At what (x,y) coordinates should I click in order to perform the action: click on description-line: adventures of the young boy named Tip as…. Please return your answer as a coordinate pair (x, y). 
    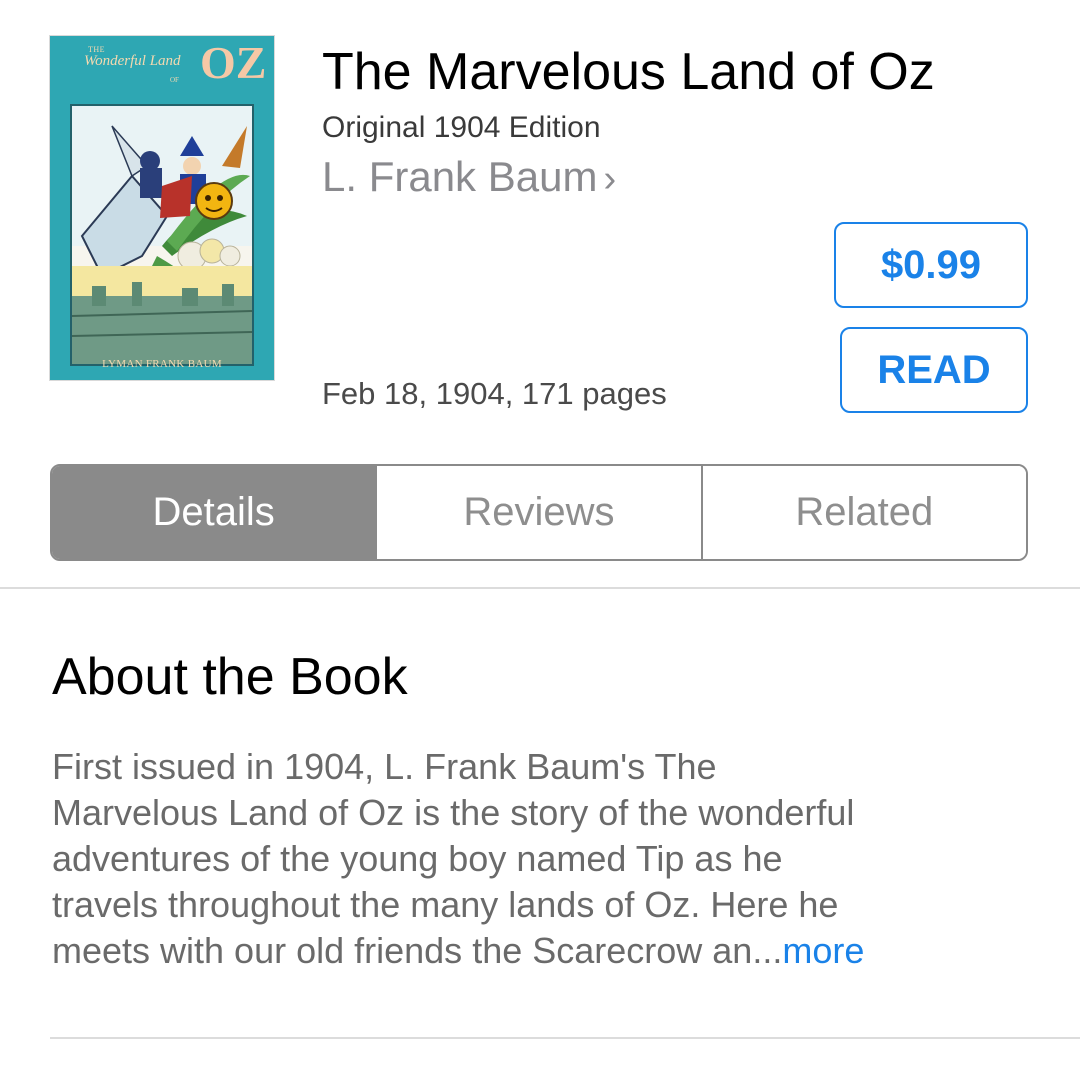
    Looking at the image, I should click on (417, 858).